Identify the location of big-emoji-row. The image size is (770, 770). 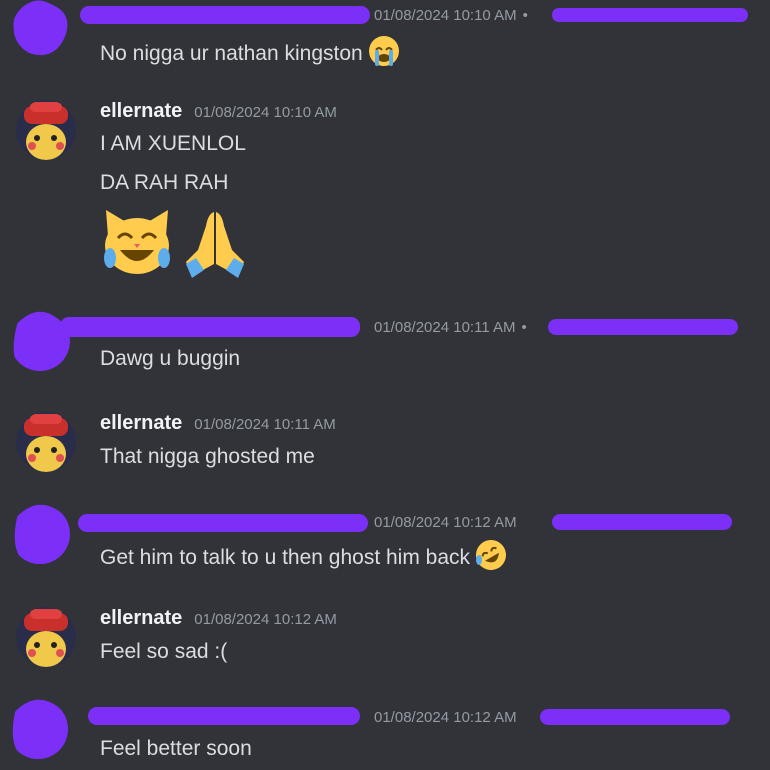
(176, 243).